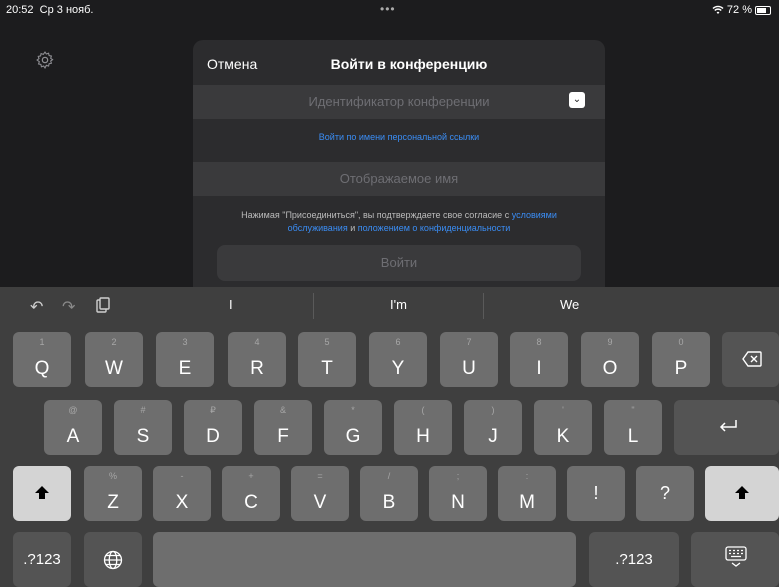  I want to click on hide-keyboard-key, so click(735, 559).